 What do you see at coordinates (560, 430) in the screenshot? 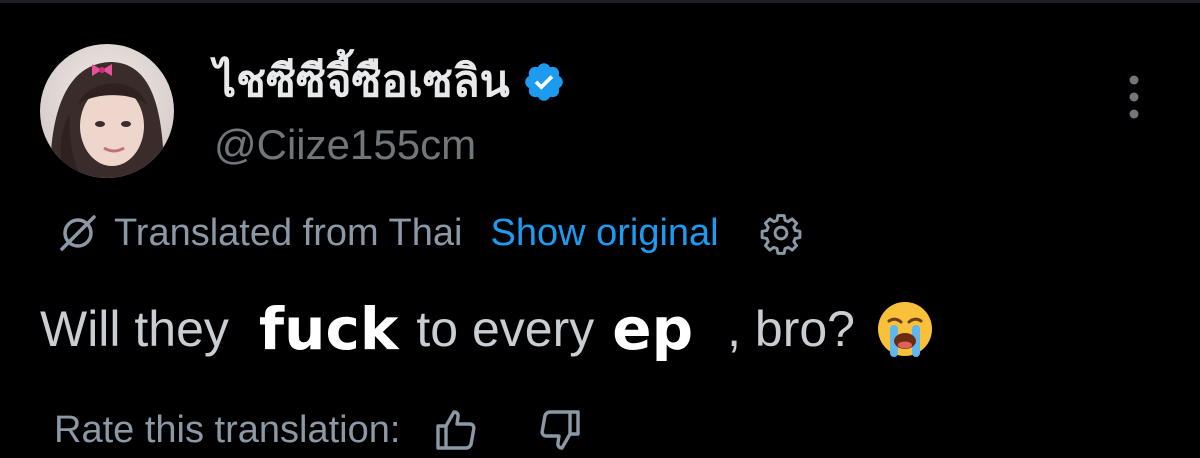
I see `thumbs-down-icon` at bounding box center [560, 430].